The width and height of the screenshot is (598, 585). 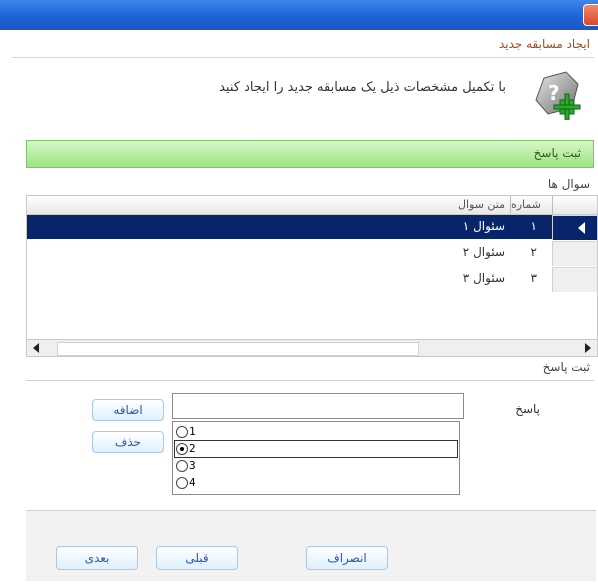 I want to click on add-answer-button: اضافه, so click(x=128, y=410).